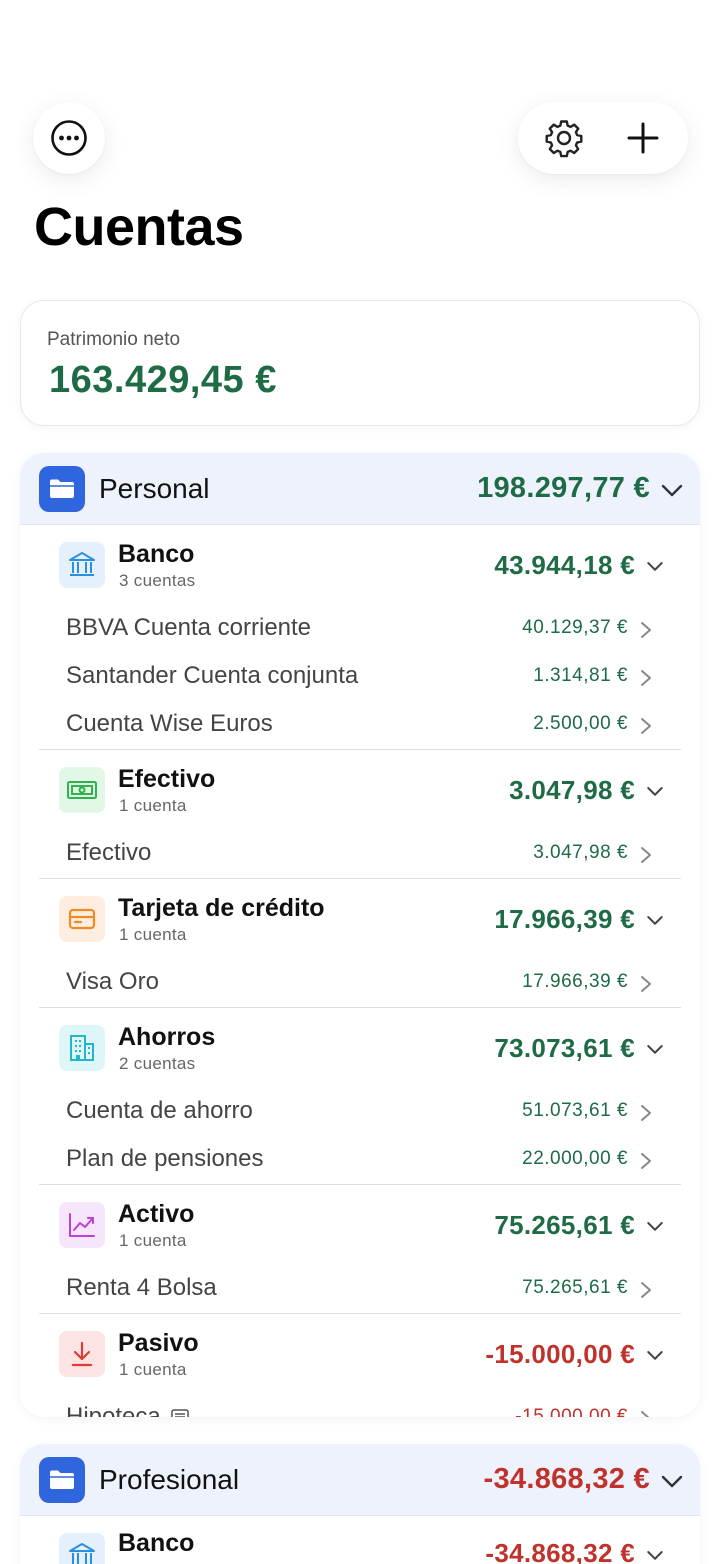 The image size is (720, 1564). What do you see at coordinates (360, 919) in the screenshot?
I see `category-header: Tarjeta de crédito 1 cuenta 17.966,39 €` at bounding box center [360, 919].